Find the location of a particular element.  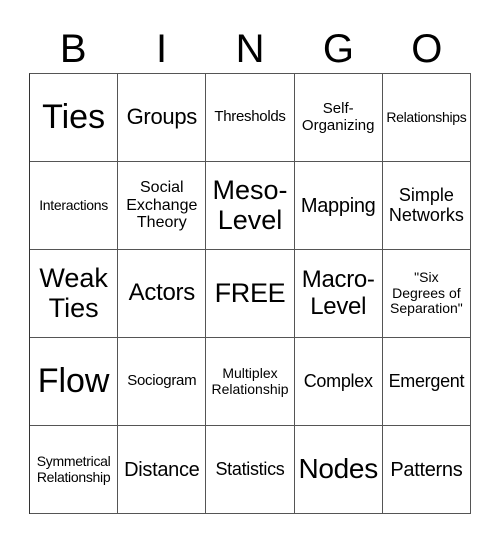

bingo-cell: Distance is located at coordinates (162, 470).